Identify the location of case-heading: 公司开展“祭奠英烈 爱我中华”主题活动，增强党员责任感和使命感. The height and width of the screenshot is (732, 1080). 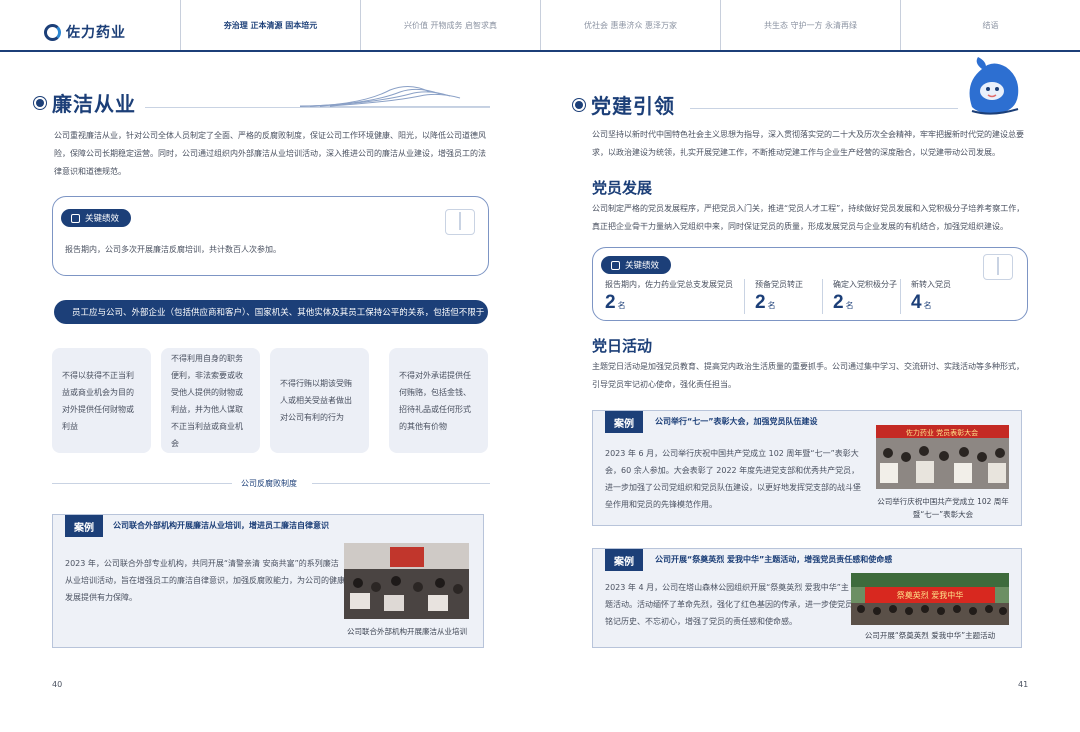
(774, 559).